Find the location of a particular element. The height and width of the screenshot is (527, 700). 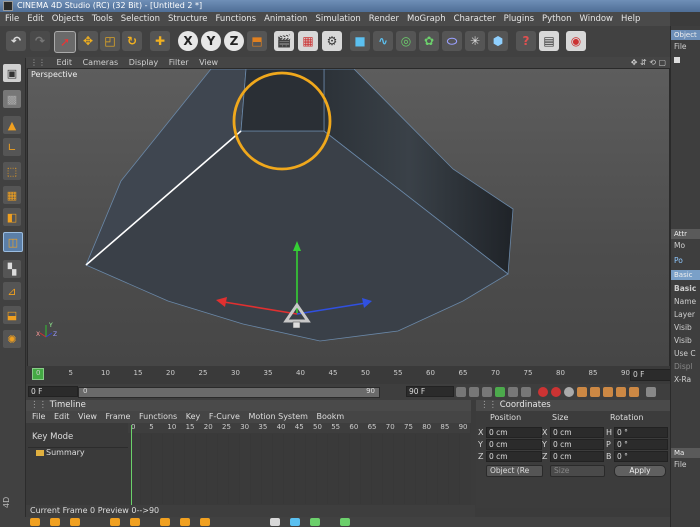

pos-x-field: 0 cm is located at coordinates (514, 432).